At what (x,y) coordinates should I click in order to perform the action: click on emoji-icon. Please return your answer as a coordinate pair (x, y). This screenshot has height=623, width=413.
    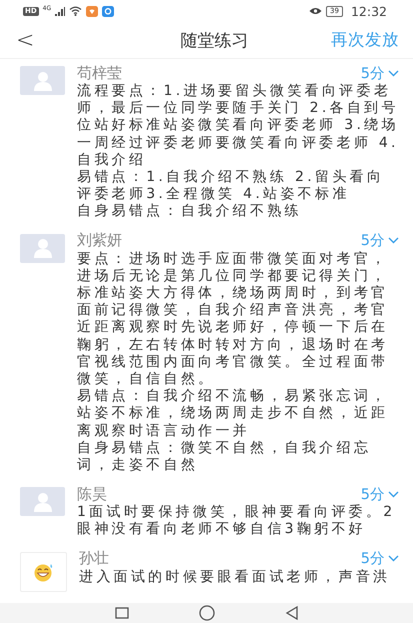
    Looking at the image, I should click on (43, 572).